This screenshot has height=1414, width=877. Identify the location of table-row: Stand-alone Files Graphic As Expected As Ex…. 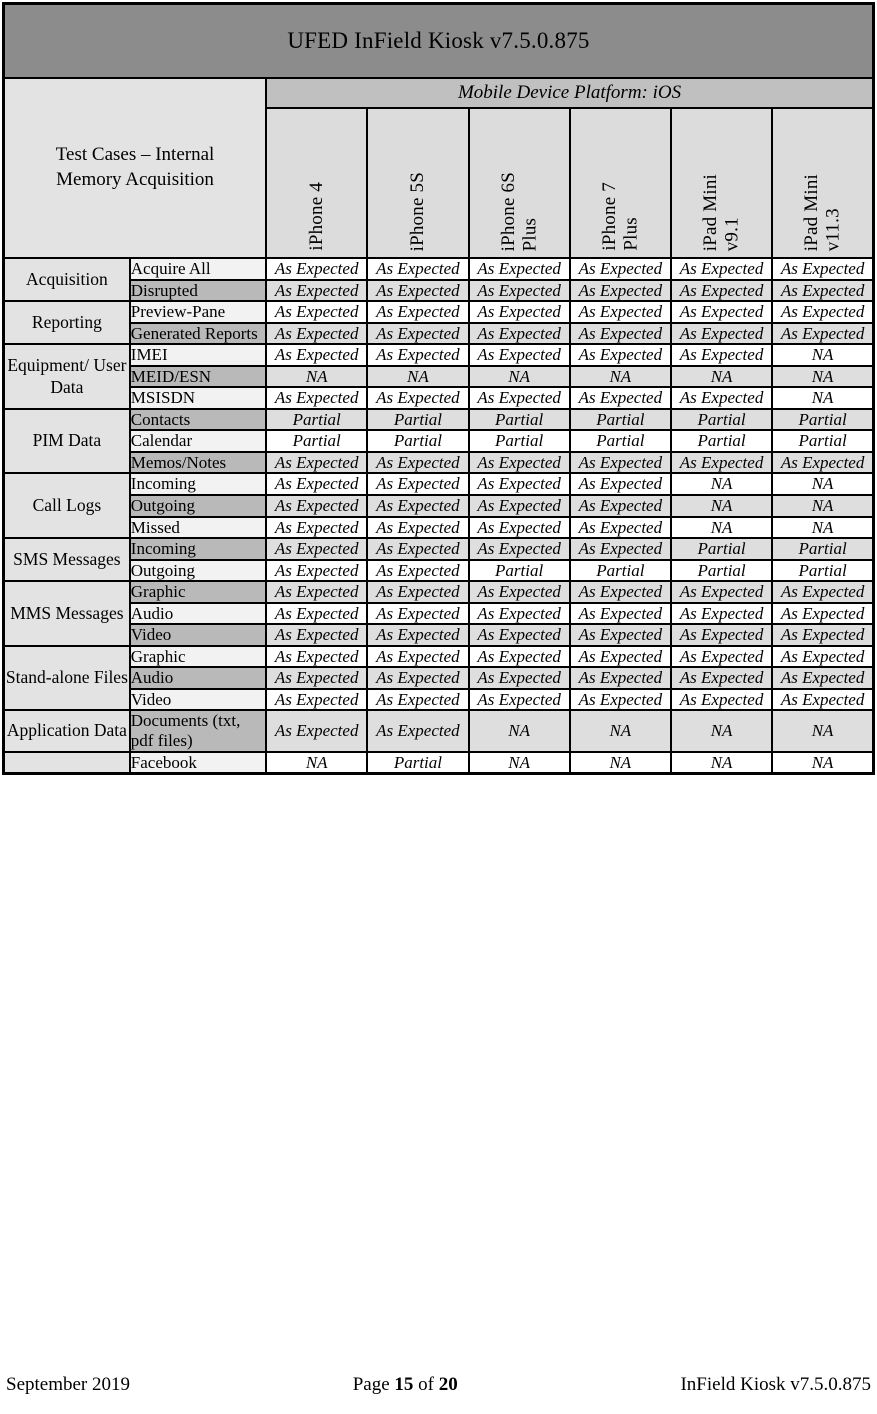
(438, 678).